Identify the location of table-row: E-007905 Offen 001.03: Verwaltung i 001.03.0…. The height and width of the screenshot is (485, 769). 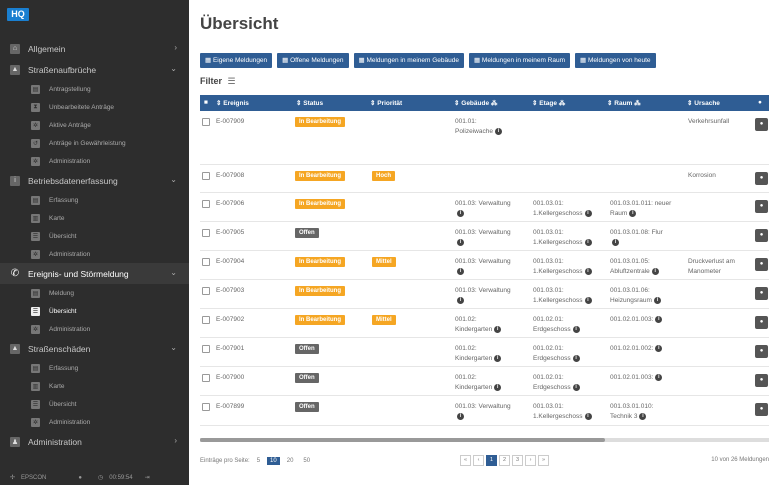
(484, 236).